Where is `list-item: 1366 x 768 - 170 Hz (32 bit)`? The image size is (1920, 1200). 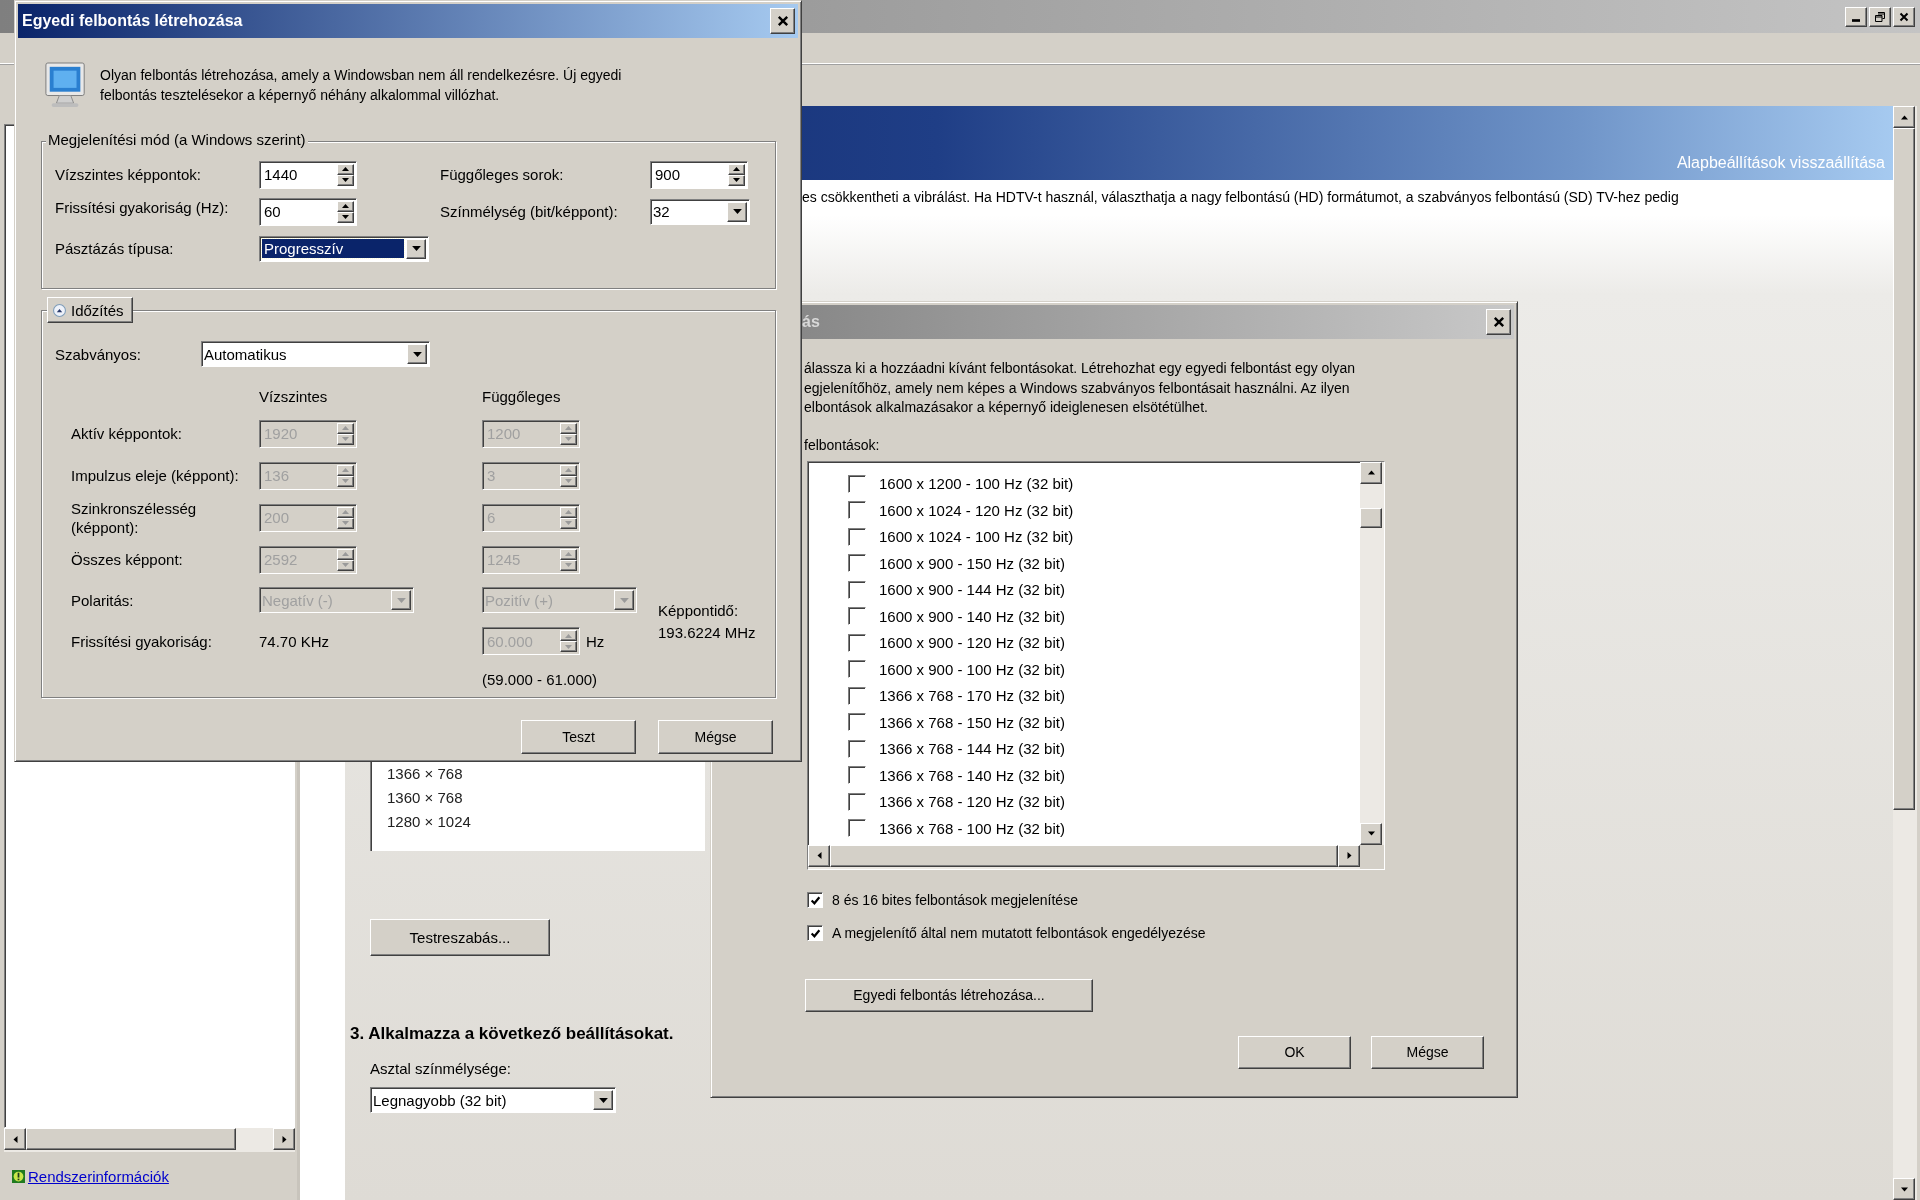 list-item: 1366 x 768 - 170 Hz (32 bit) is located at coordinates (1104, 695).